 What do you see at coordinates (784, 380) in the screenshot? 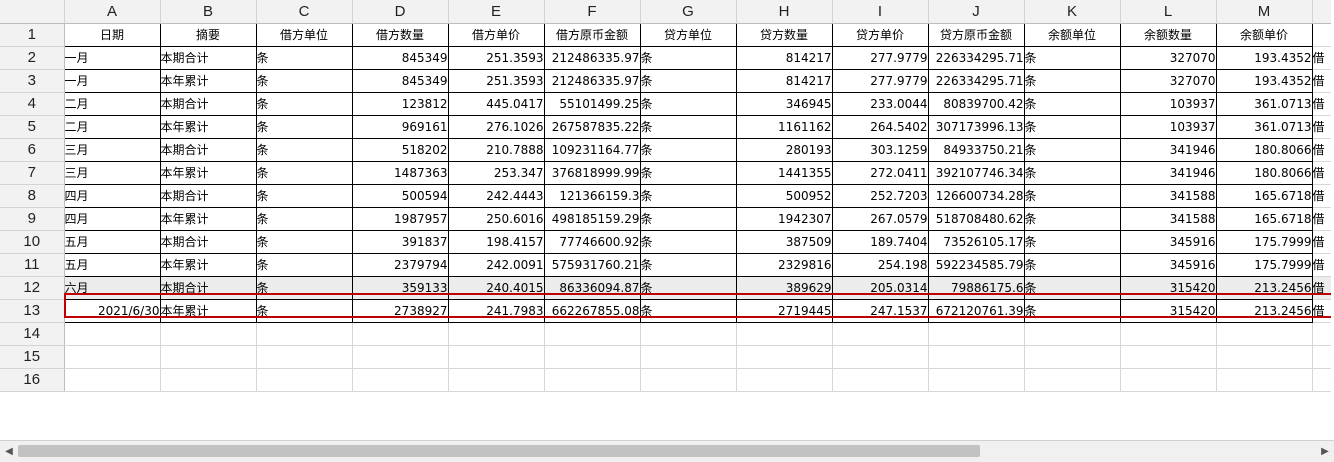
I see `cell-h16` at bounding box center [784, 380].